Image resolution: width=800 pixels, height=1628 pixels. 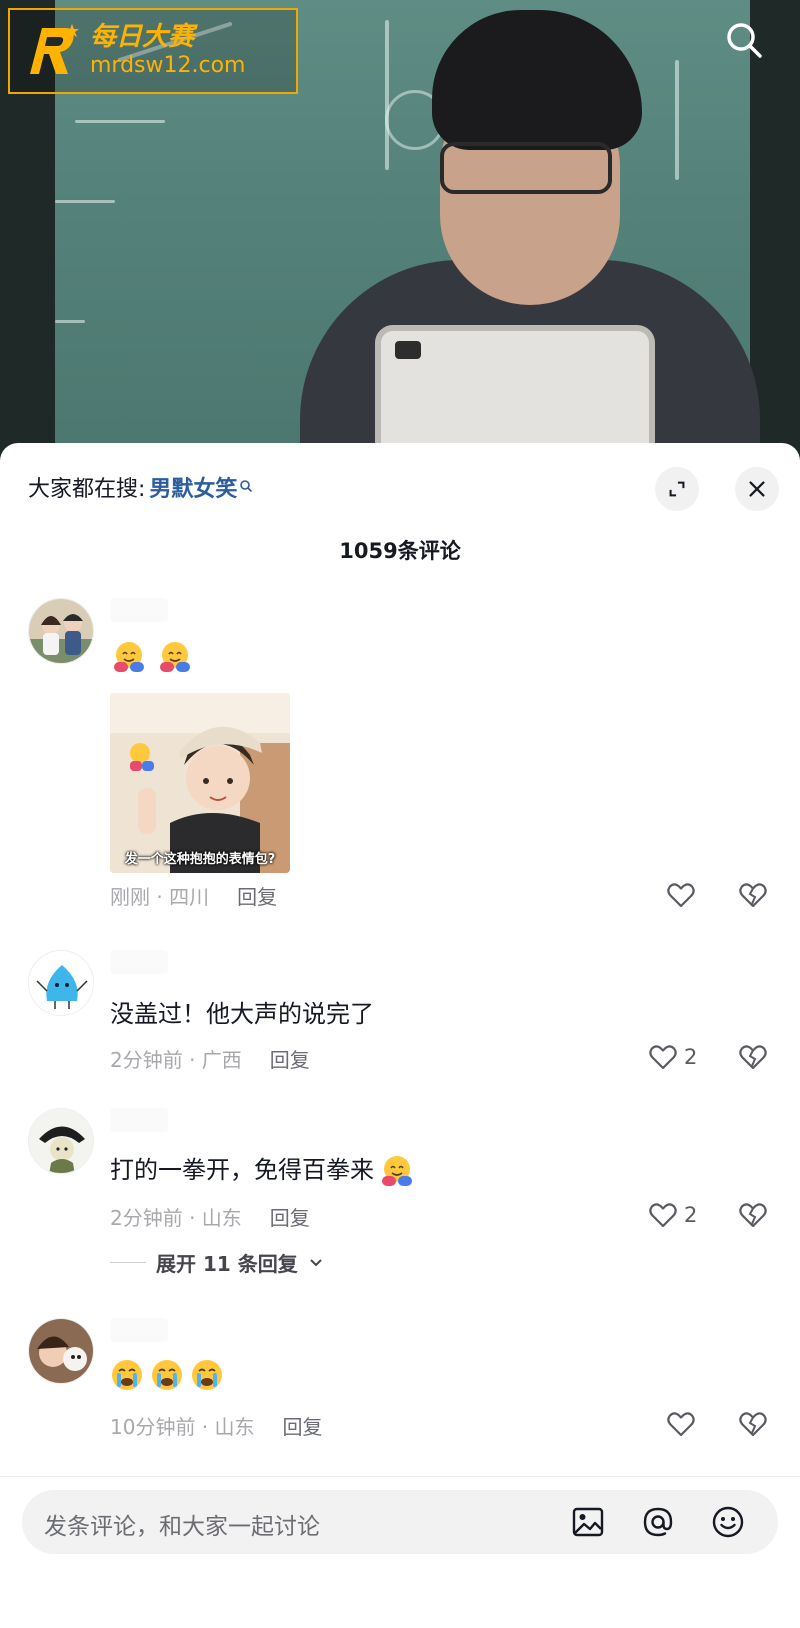 What do you see at coordinates (588, 1522) in the screenshot?
I see `image-icon` at bounding box center [588, 1522].